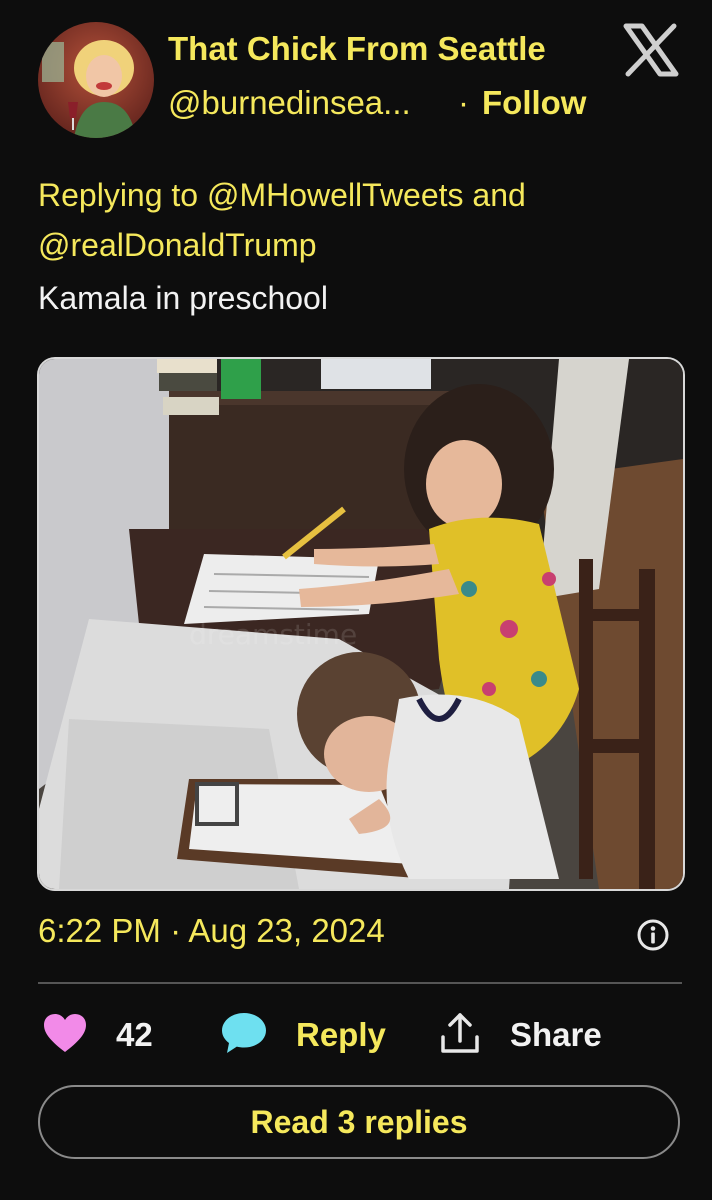  What do you see at coordinates (118, 195) in the screenshot?
I see `reply-prefix: Replying to` at bounding box center [118, 195].